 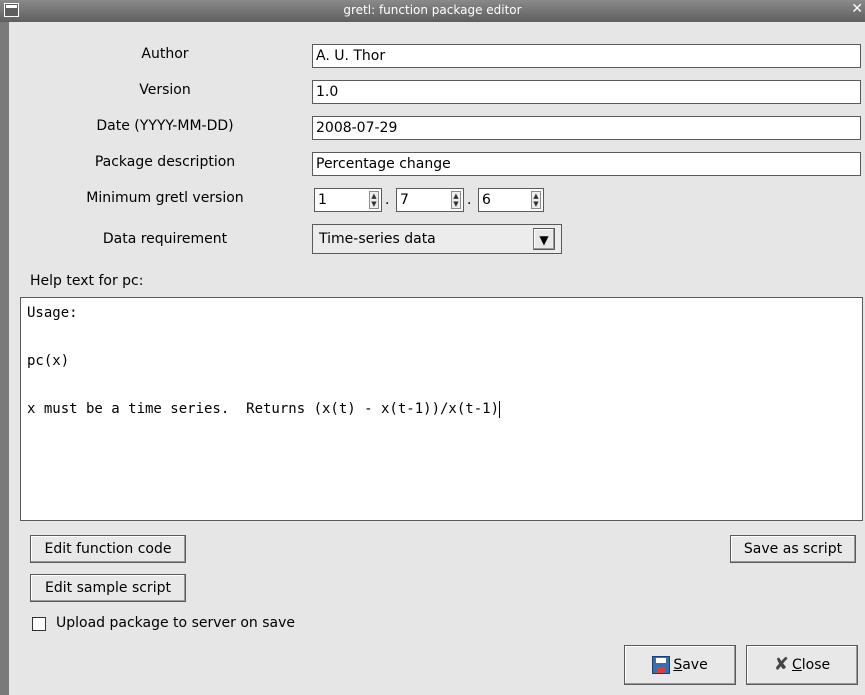 I want to click on upload-checkbox, so click(x=39, y=624).